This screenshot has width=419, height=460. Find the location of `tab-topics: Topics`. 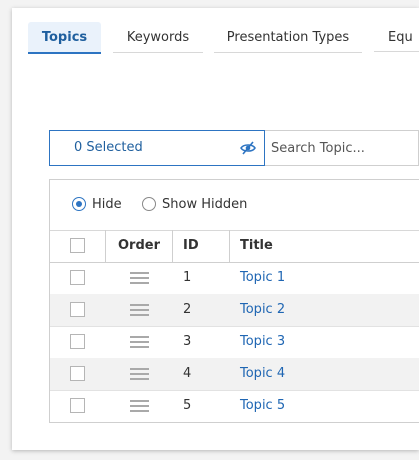

tab-topics: Topics is located at coordinates (64, 38).